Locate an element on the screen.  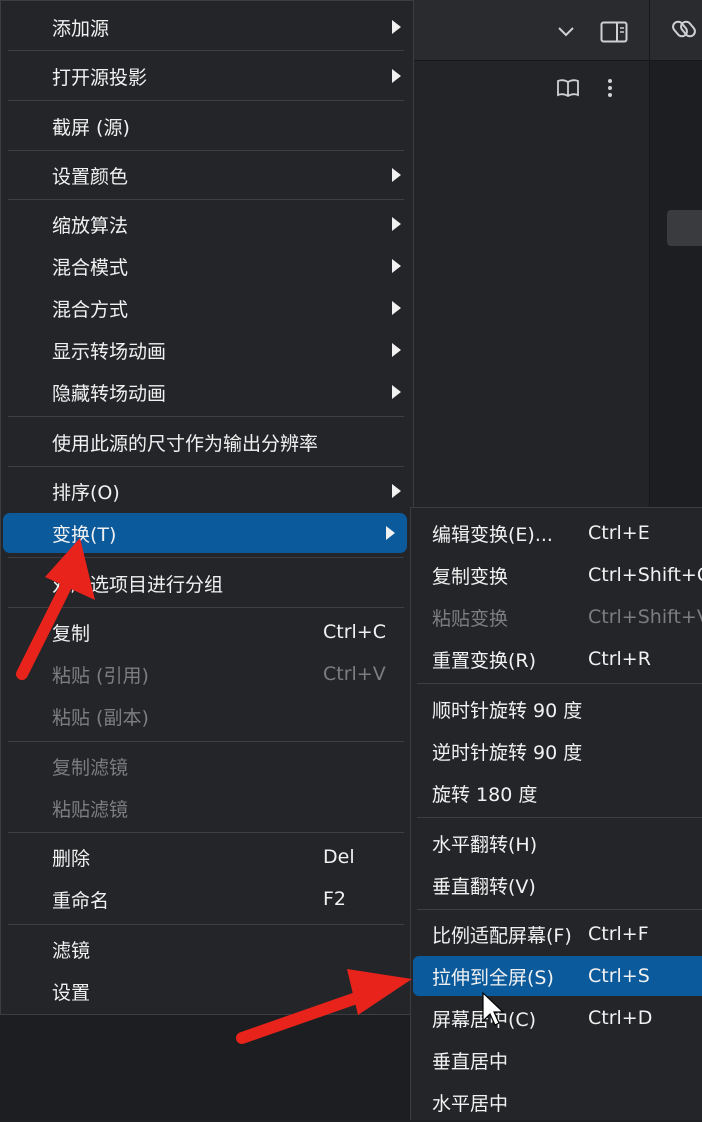
menu-item-label: 显示转场动画 is located at coordinates (109, 351).